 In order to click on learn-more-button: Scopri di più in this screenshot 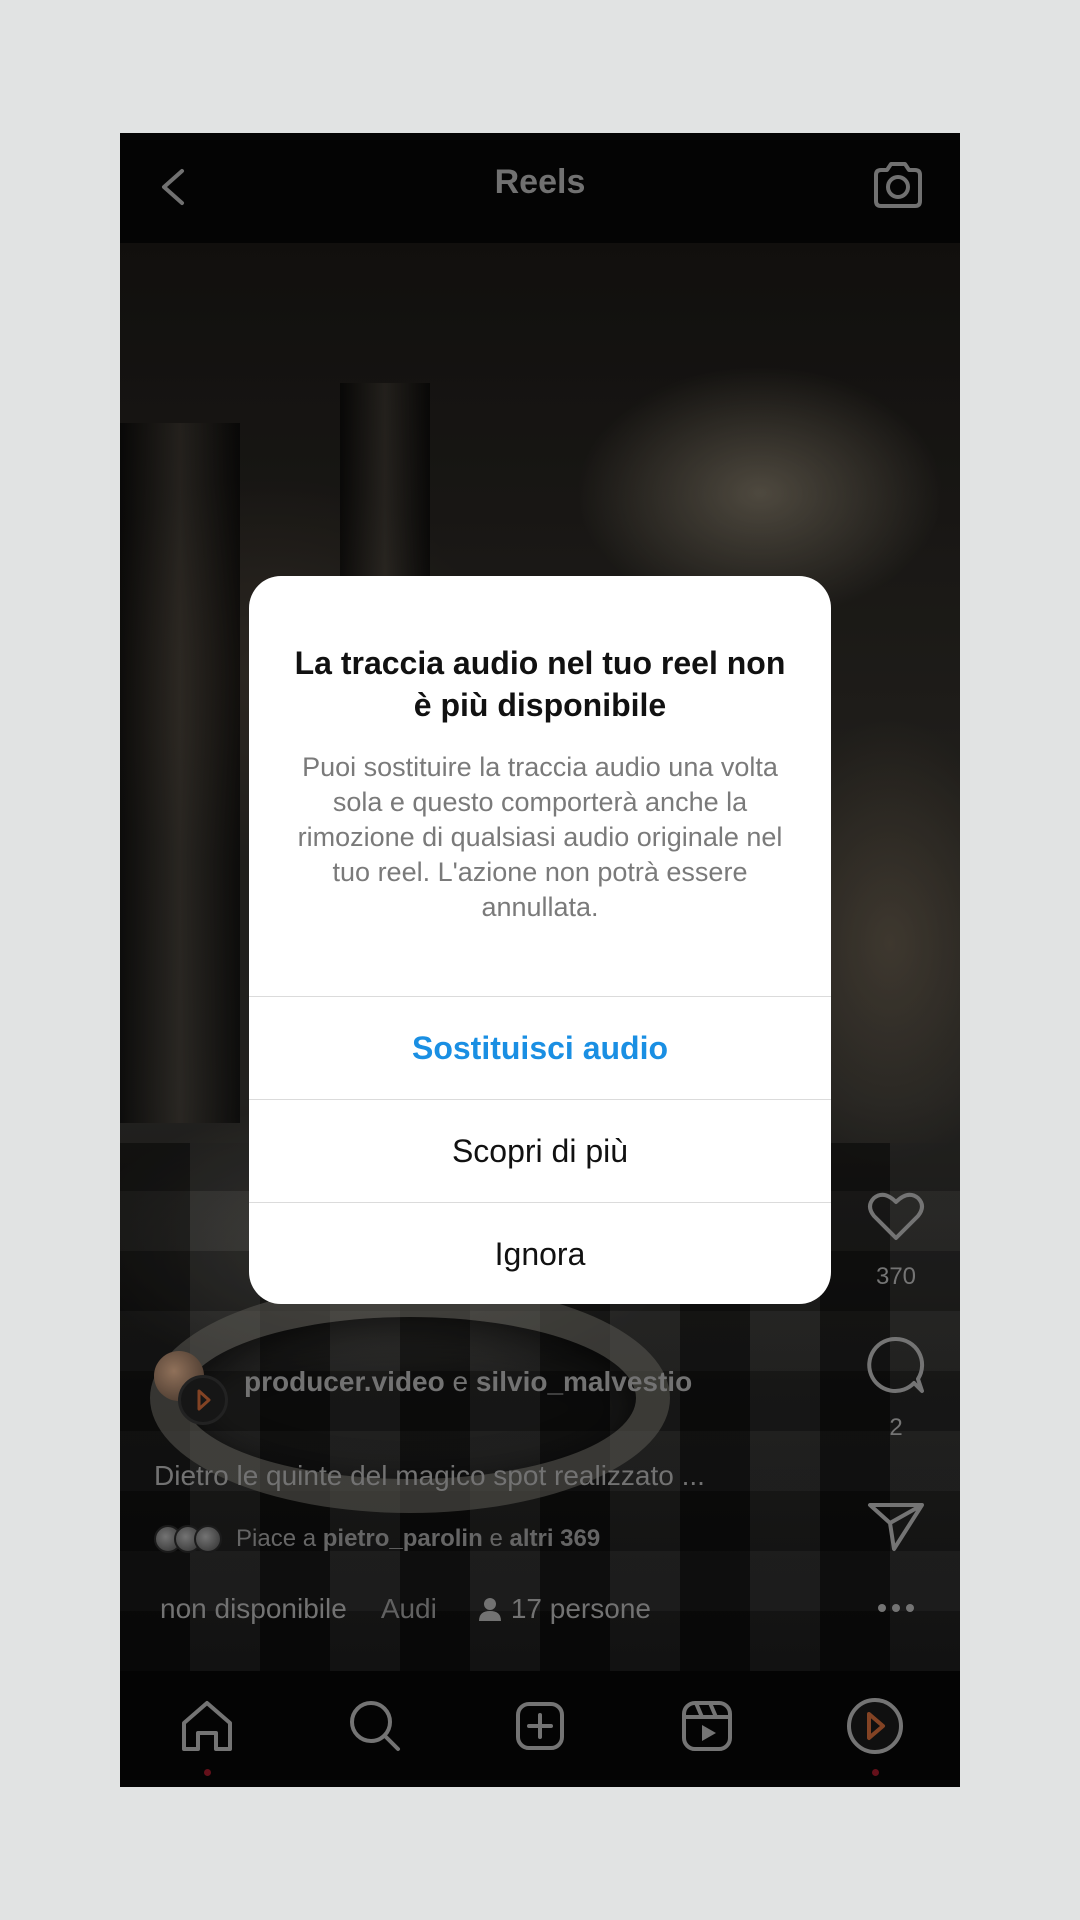, I will do `click(540, 1150)`.